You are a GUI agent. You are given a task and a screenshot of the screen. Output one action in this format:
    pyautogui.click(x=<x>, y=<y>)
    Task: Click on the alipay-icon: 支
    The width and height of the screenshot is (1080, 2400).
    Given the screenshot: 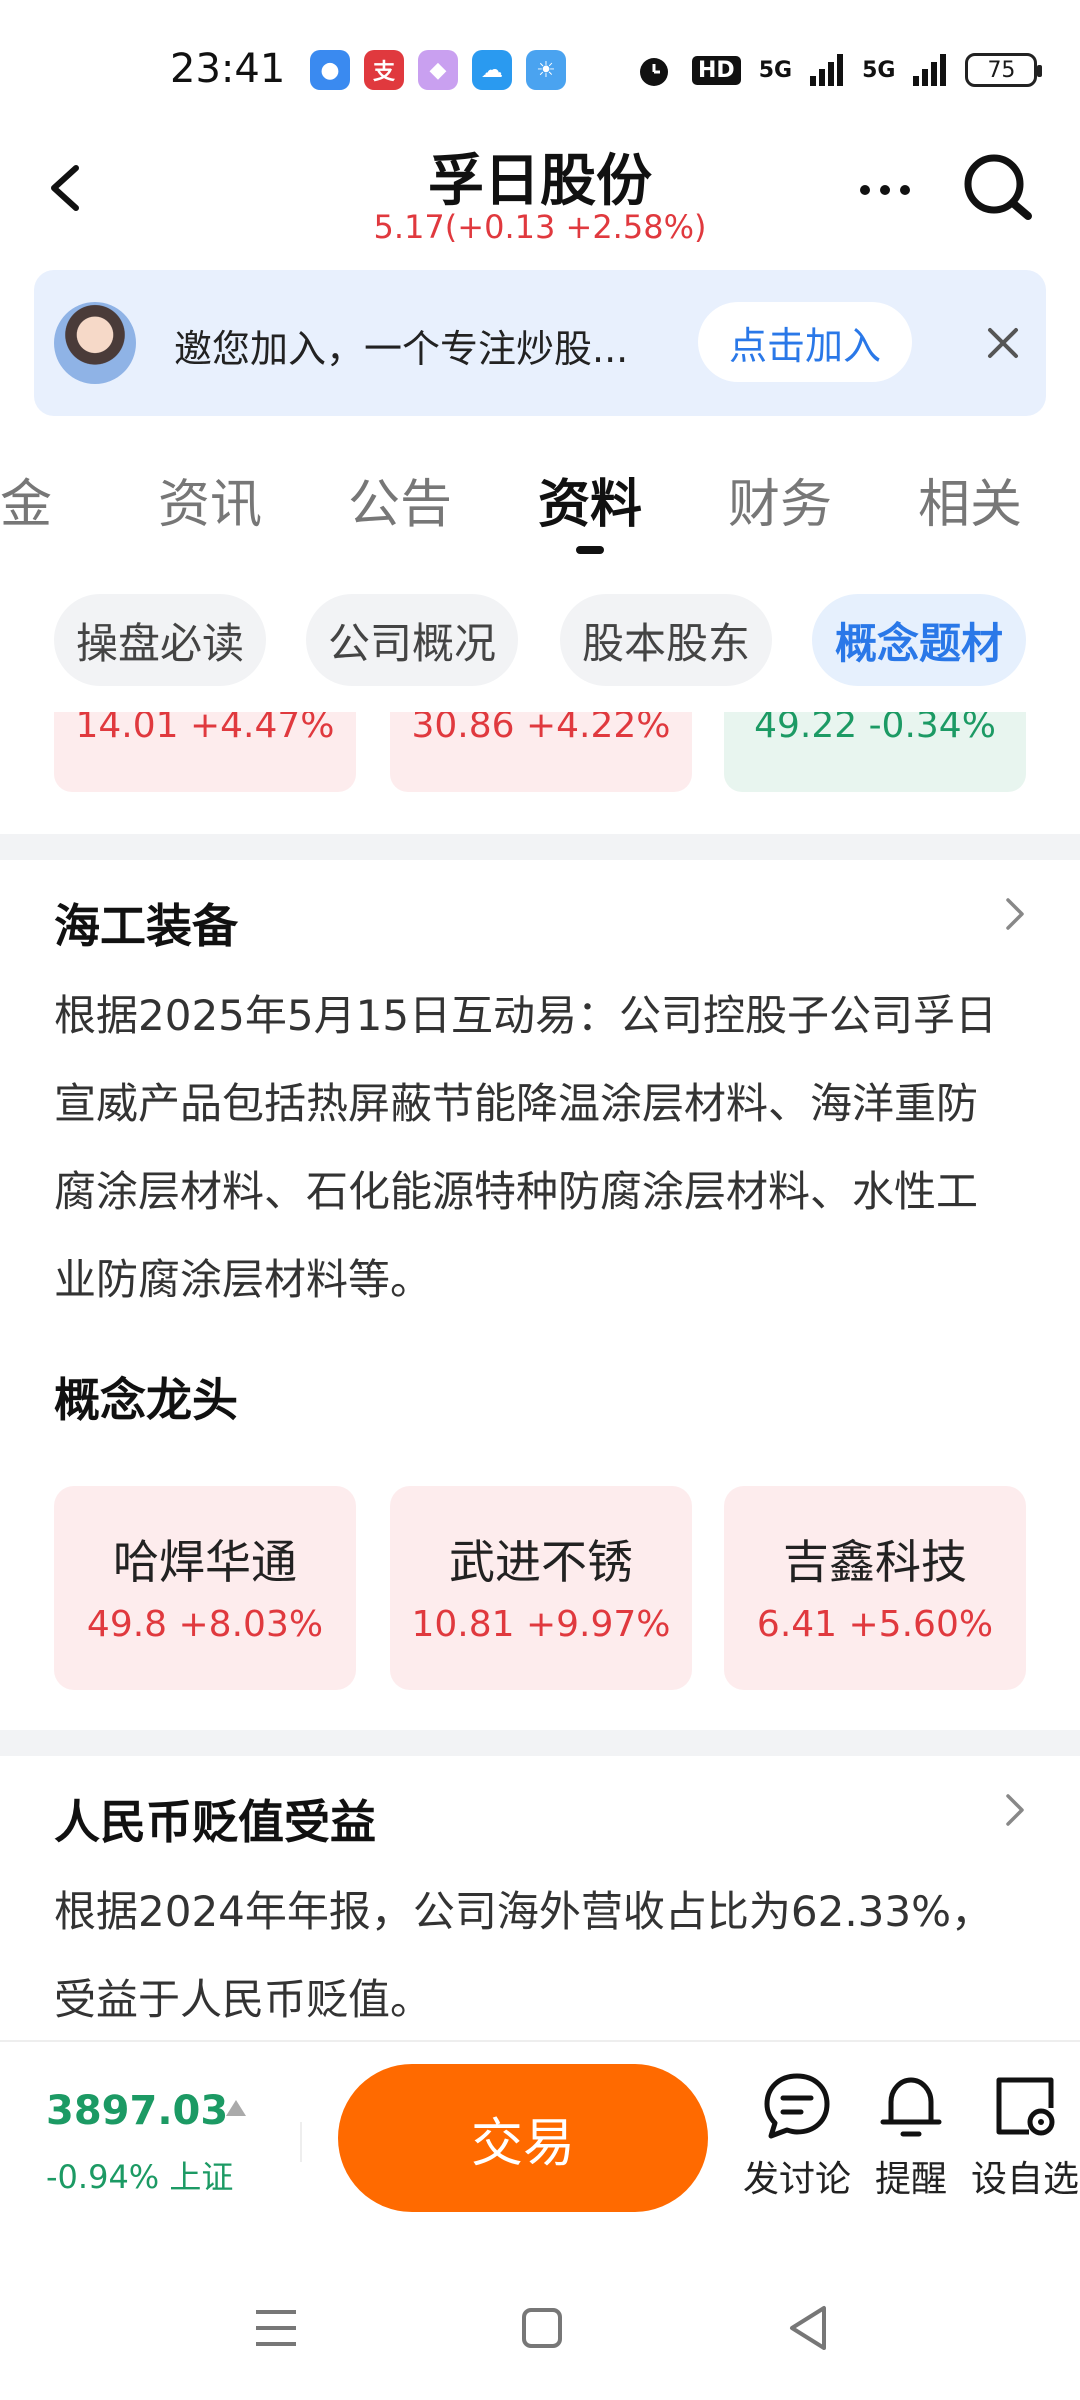 What is the action you would take?
    pyautogui.click(x=384, y=70)
    